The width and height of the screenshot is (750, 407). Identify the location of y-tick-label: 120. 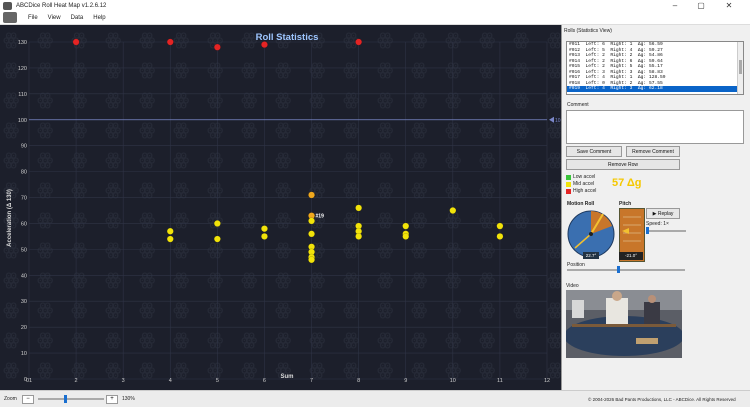
(22, 69).